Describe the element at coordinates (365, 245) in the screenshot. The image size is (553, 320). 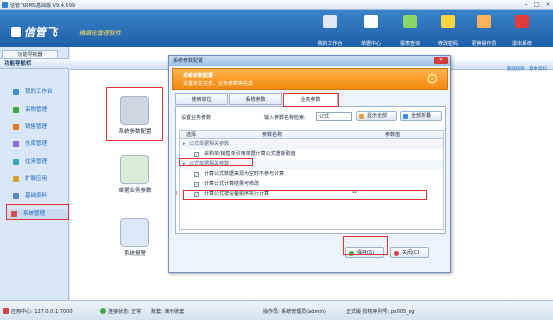
I see `highlight-box-save` at that location.